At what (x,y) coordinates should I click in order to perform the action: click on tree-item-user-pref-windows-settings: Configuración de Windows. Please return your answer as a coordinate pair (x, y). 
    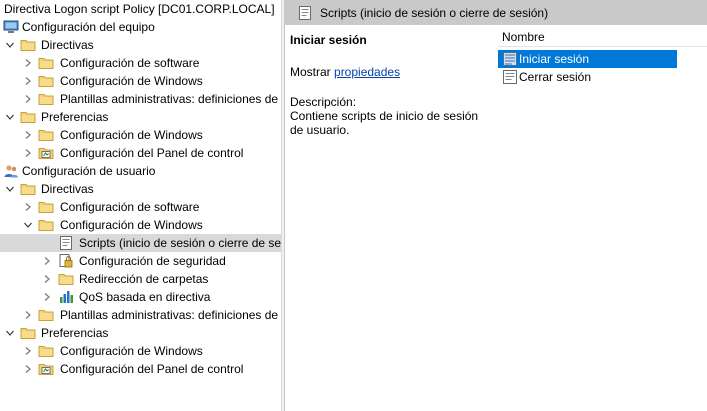
    Looking at the image, I should click on (140, 351).